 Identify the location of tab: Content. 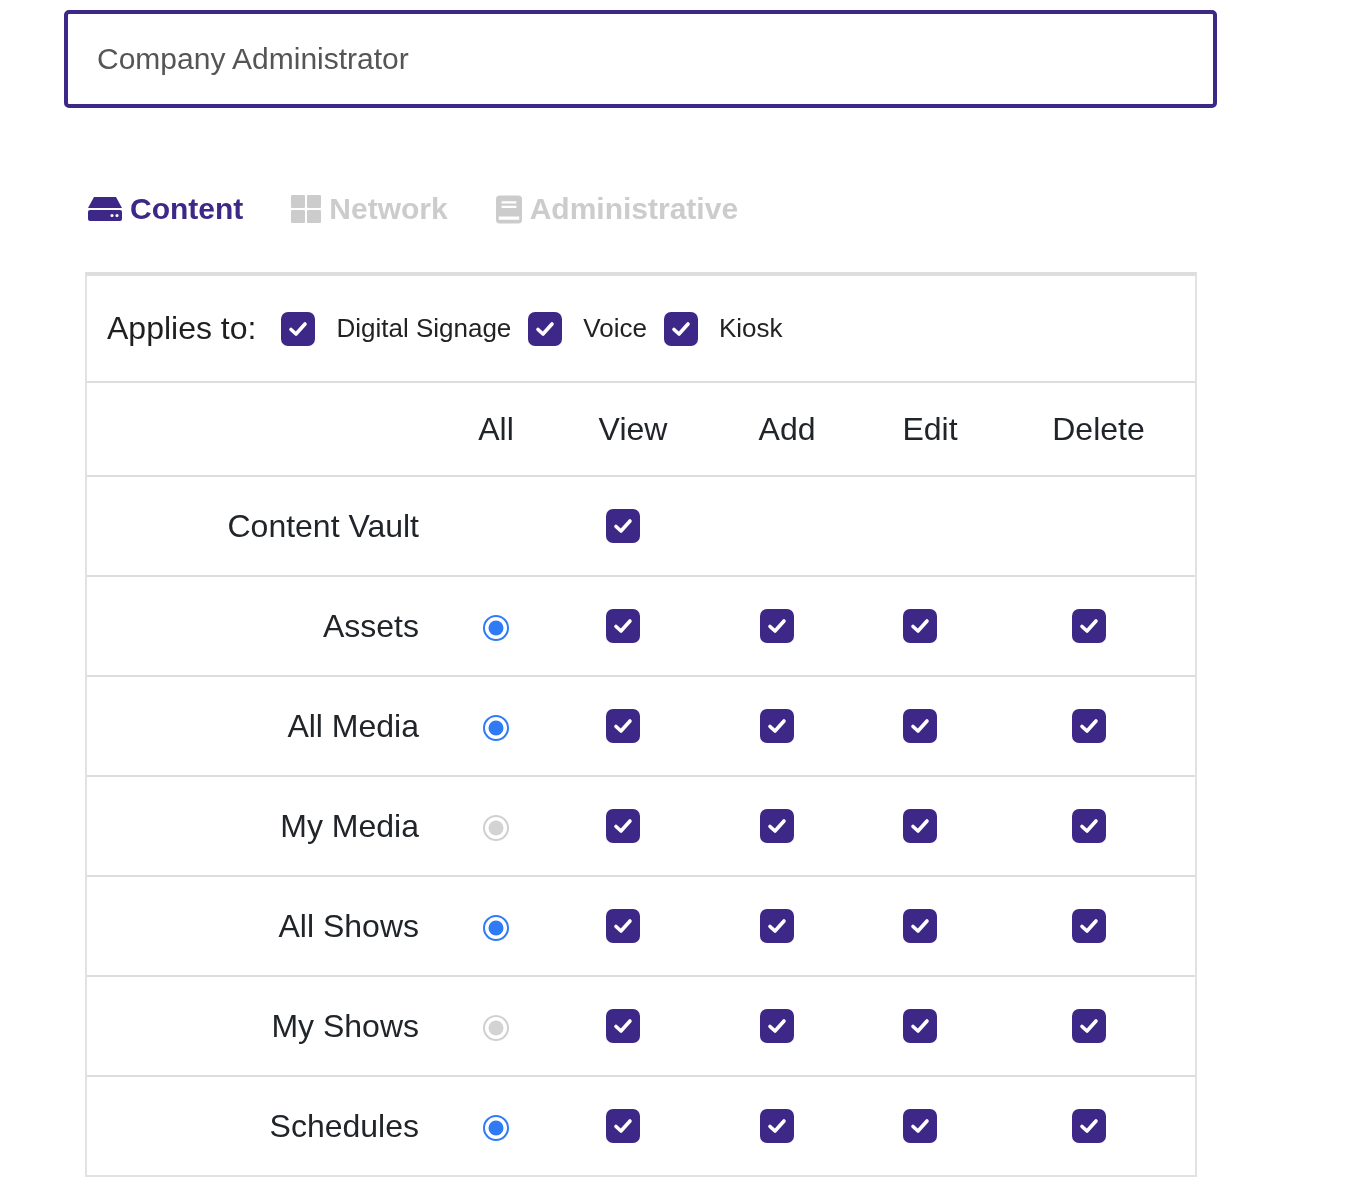
(166, 209).